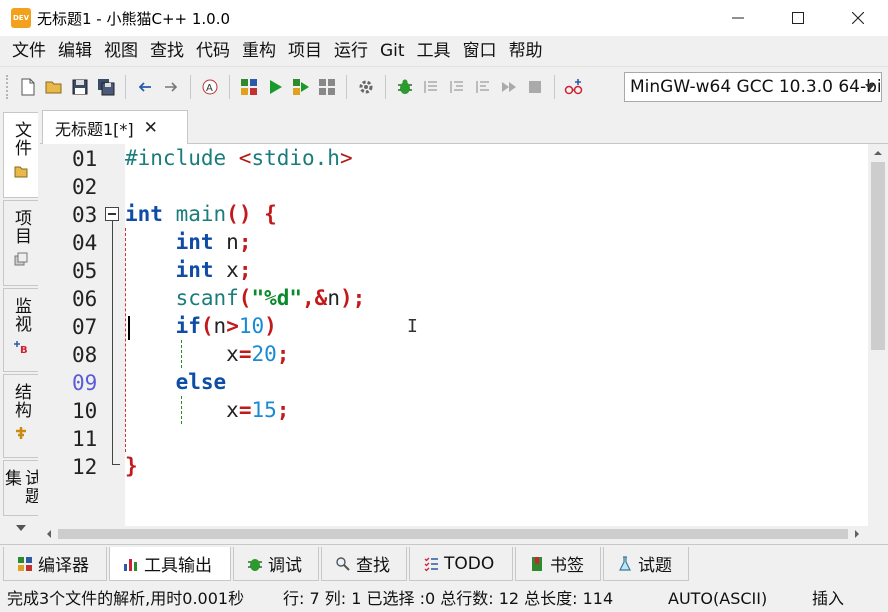 The height and width of the screenshot is (612, 888). I want to click on side-tab-project: 项目, so click(20, 243).